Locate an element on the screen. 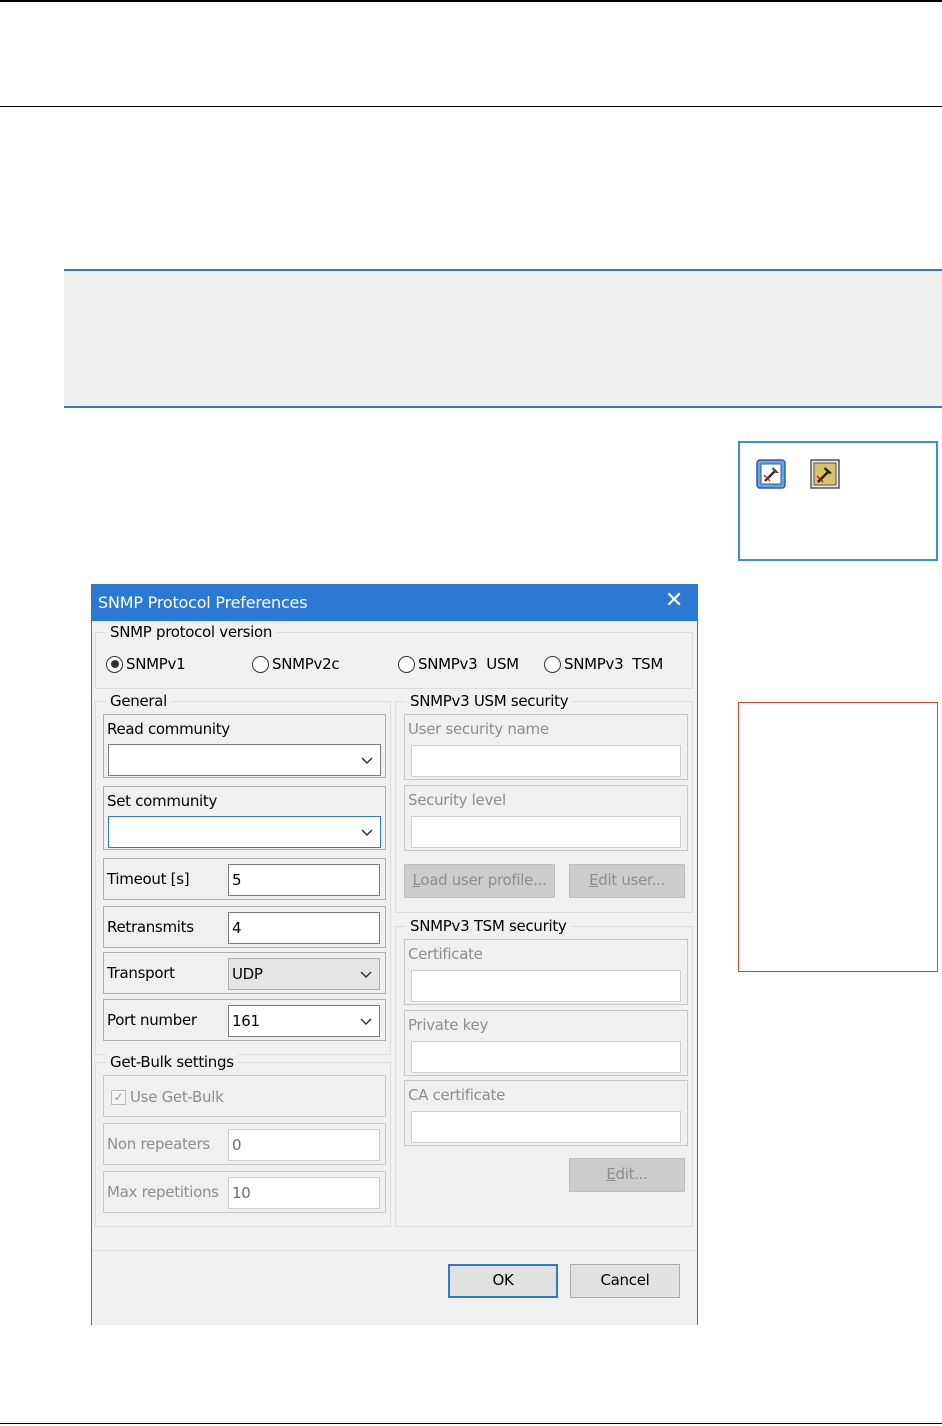  security-level-label: Security level is located at coordinates (457, 800).